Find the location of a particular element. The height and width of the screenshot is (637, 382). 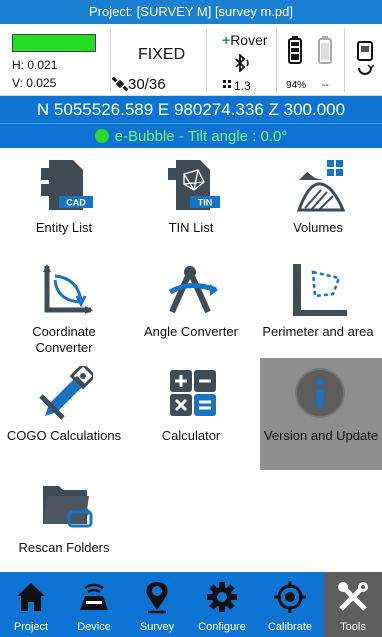

tool-coordinate-converter: Coordinate Converter is located at coordinates (64, 308).